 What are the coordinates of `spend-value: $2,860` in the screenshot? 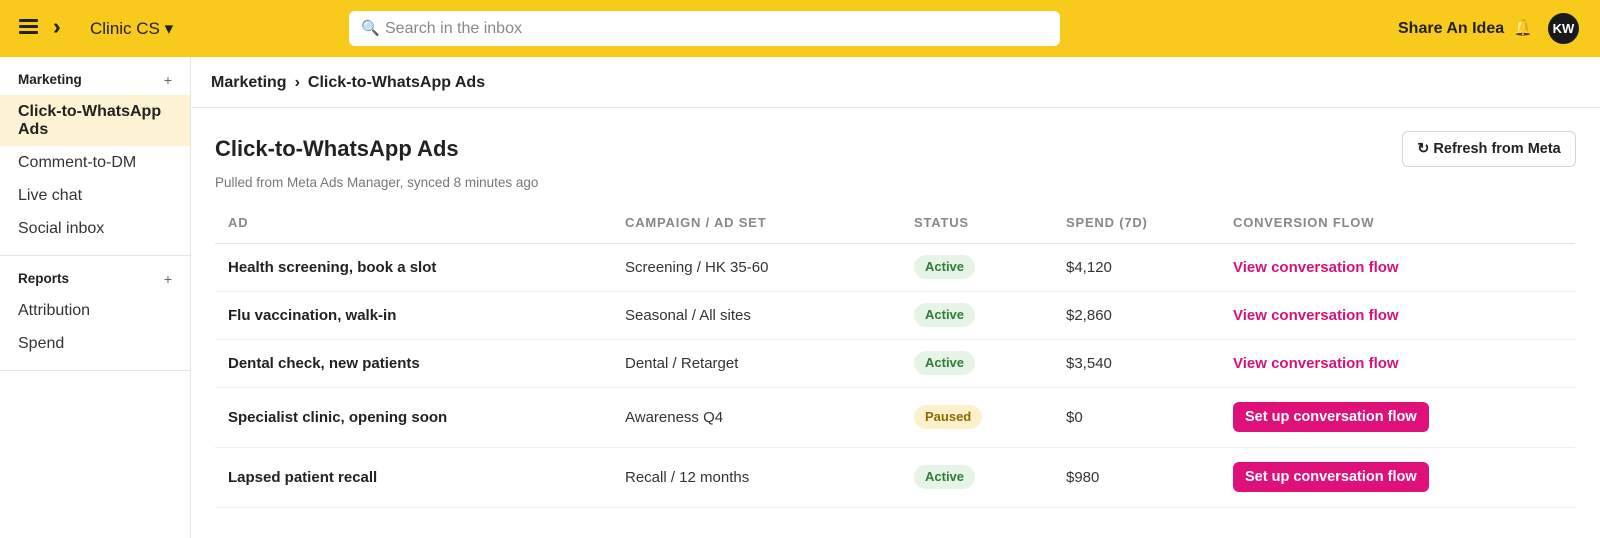 It's located at (1149, 315).